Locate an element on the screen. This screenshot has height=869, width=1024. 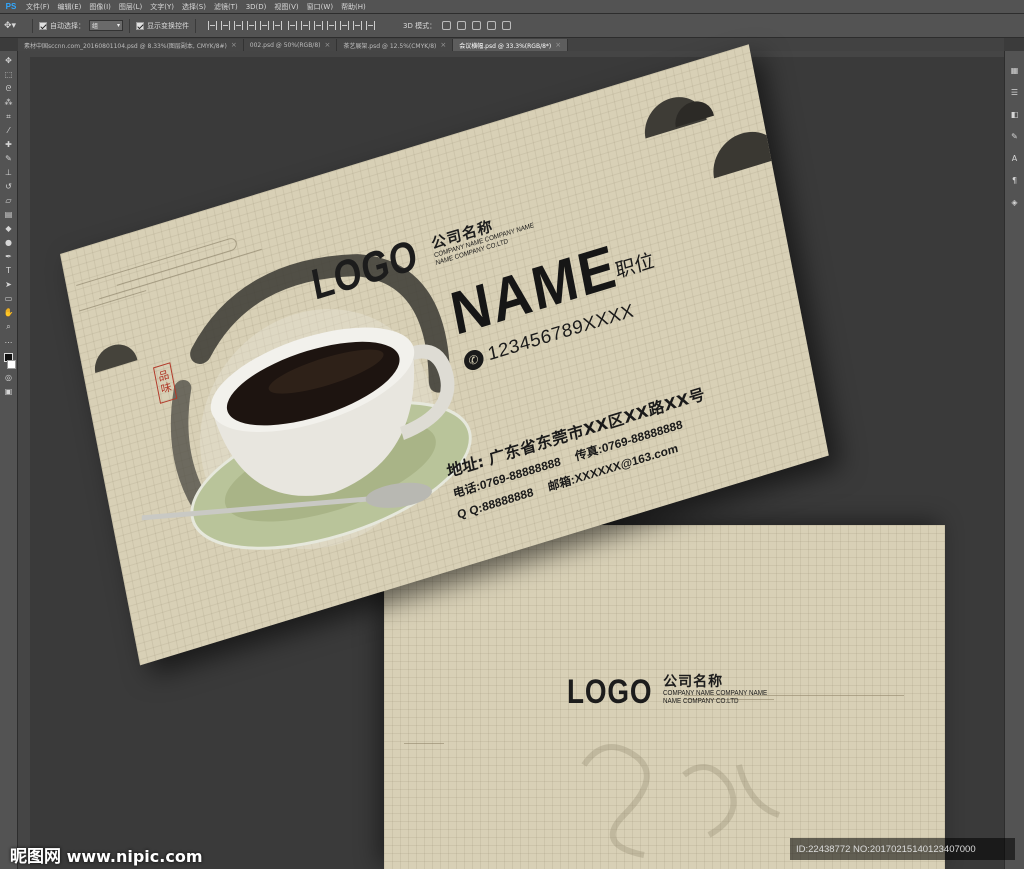
ink-hill-left is located at coordinates (116, 358).